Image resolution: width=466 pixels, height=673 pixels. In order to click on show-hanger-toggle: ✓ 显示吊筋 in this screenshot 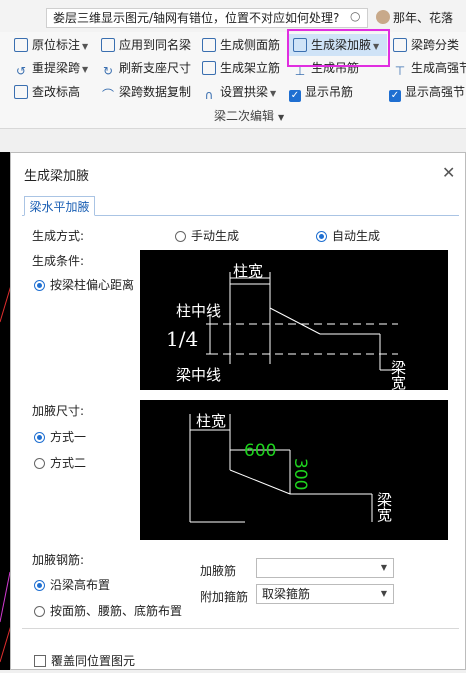, I will do `click(321, 92)`.